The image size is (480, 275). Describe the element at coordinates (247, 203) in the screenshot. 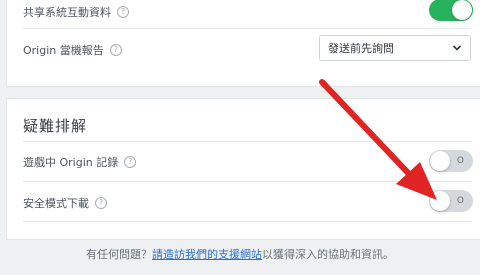

I see `safe-mode-row: 安全模式下載 ?` at that location.